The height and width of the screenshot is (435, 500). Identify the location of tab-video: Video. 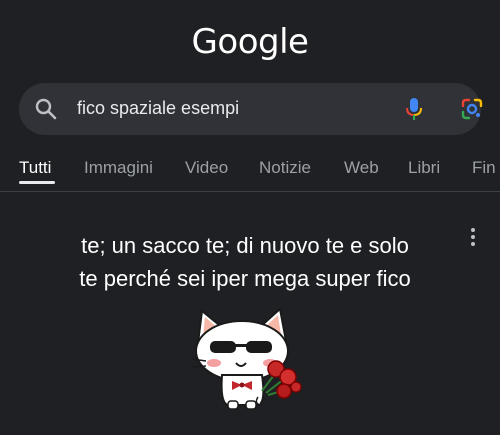
(206, 168).